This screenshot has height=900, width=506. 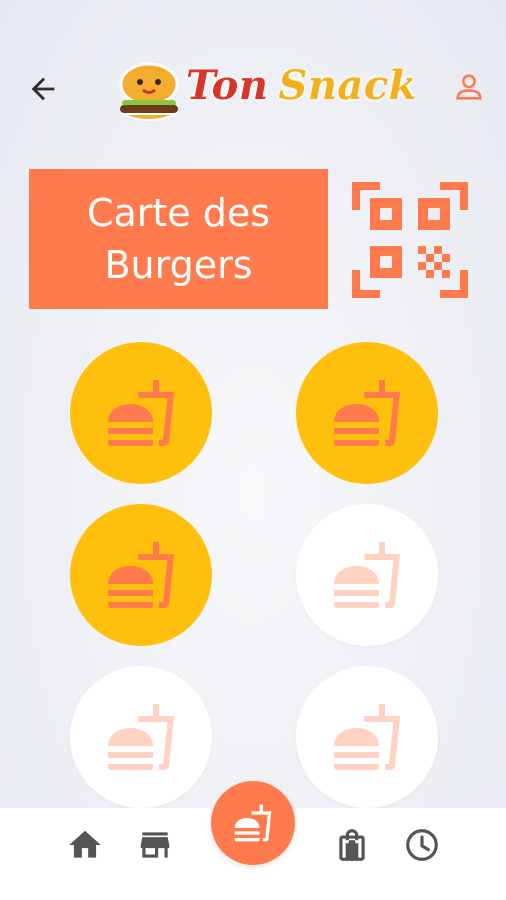 I want to click on qr-code-icon, so click(x=410, y=240).